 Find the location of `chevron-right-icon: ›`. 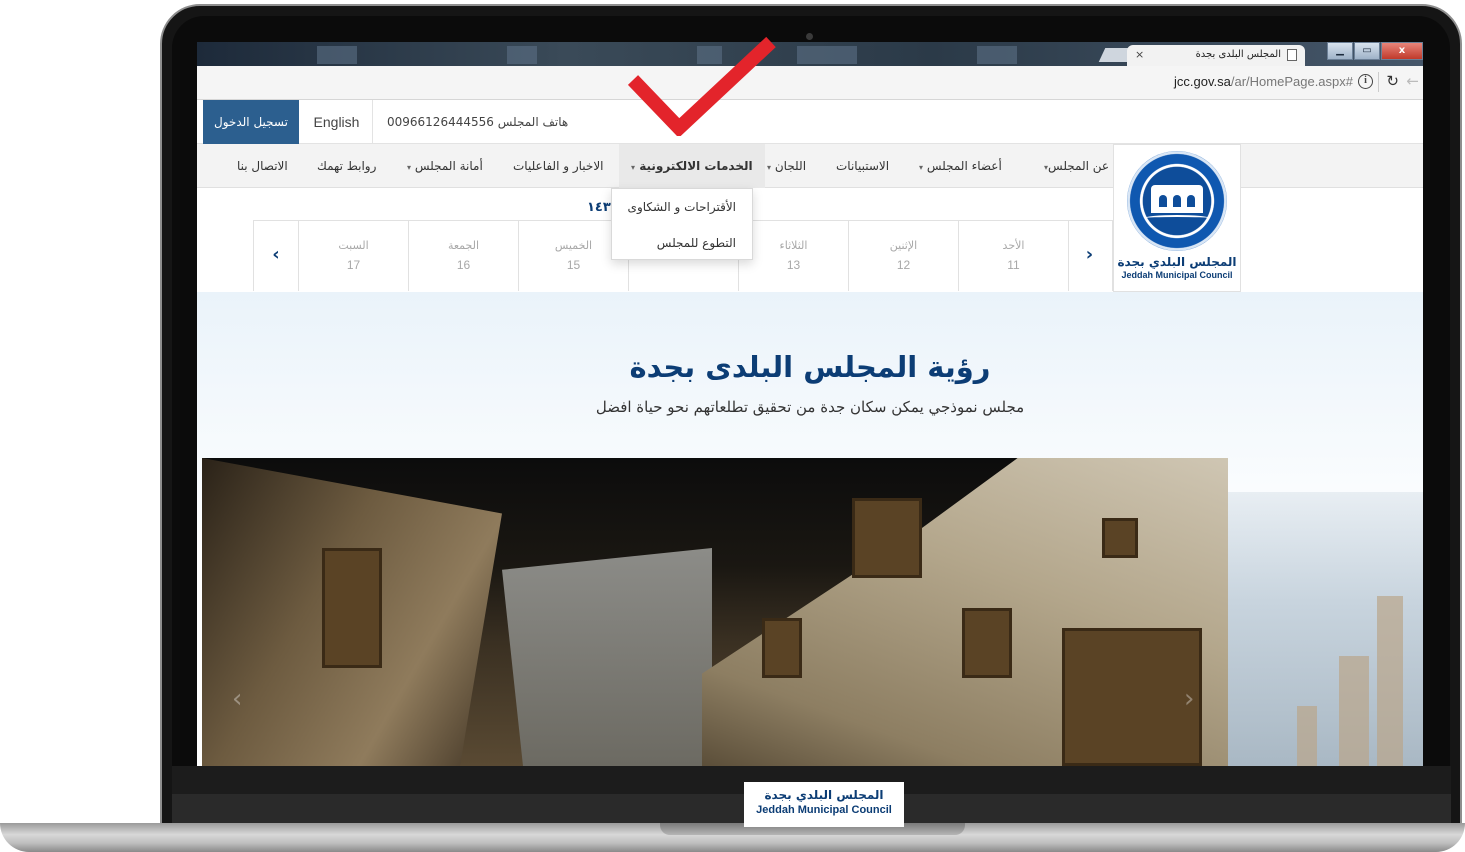

chevron-right-icon: › is located at coordinates (1089, 254).